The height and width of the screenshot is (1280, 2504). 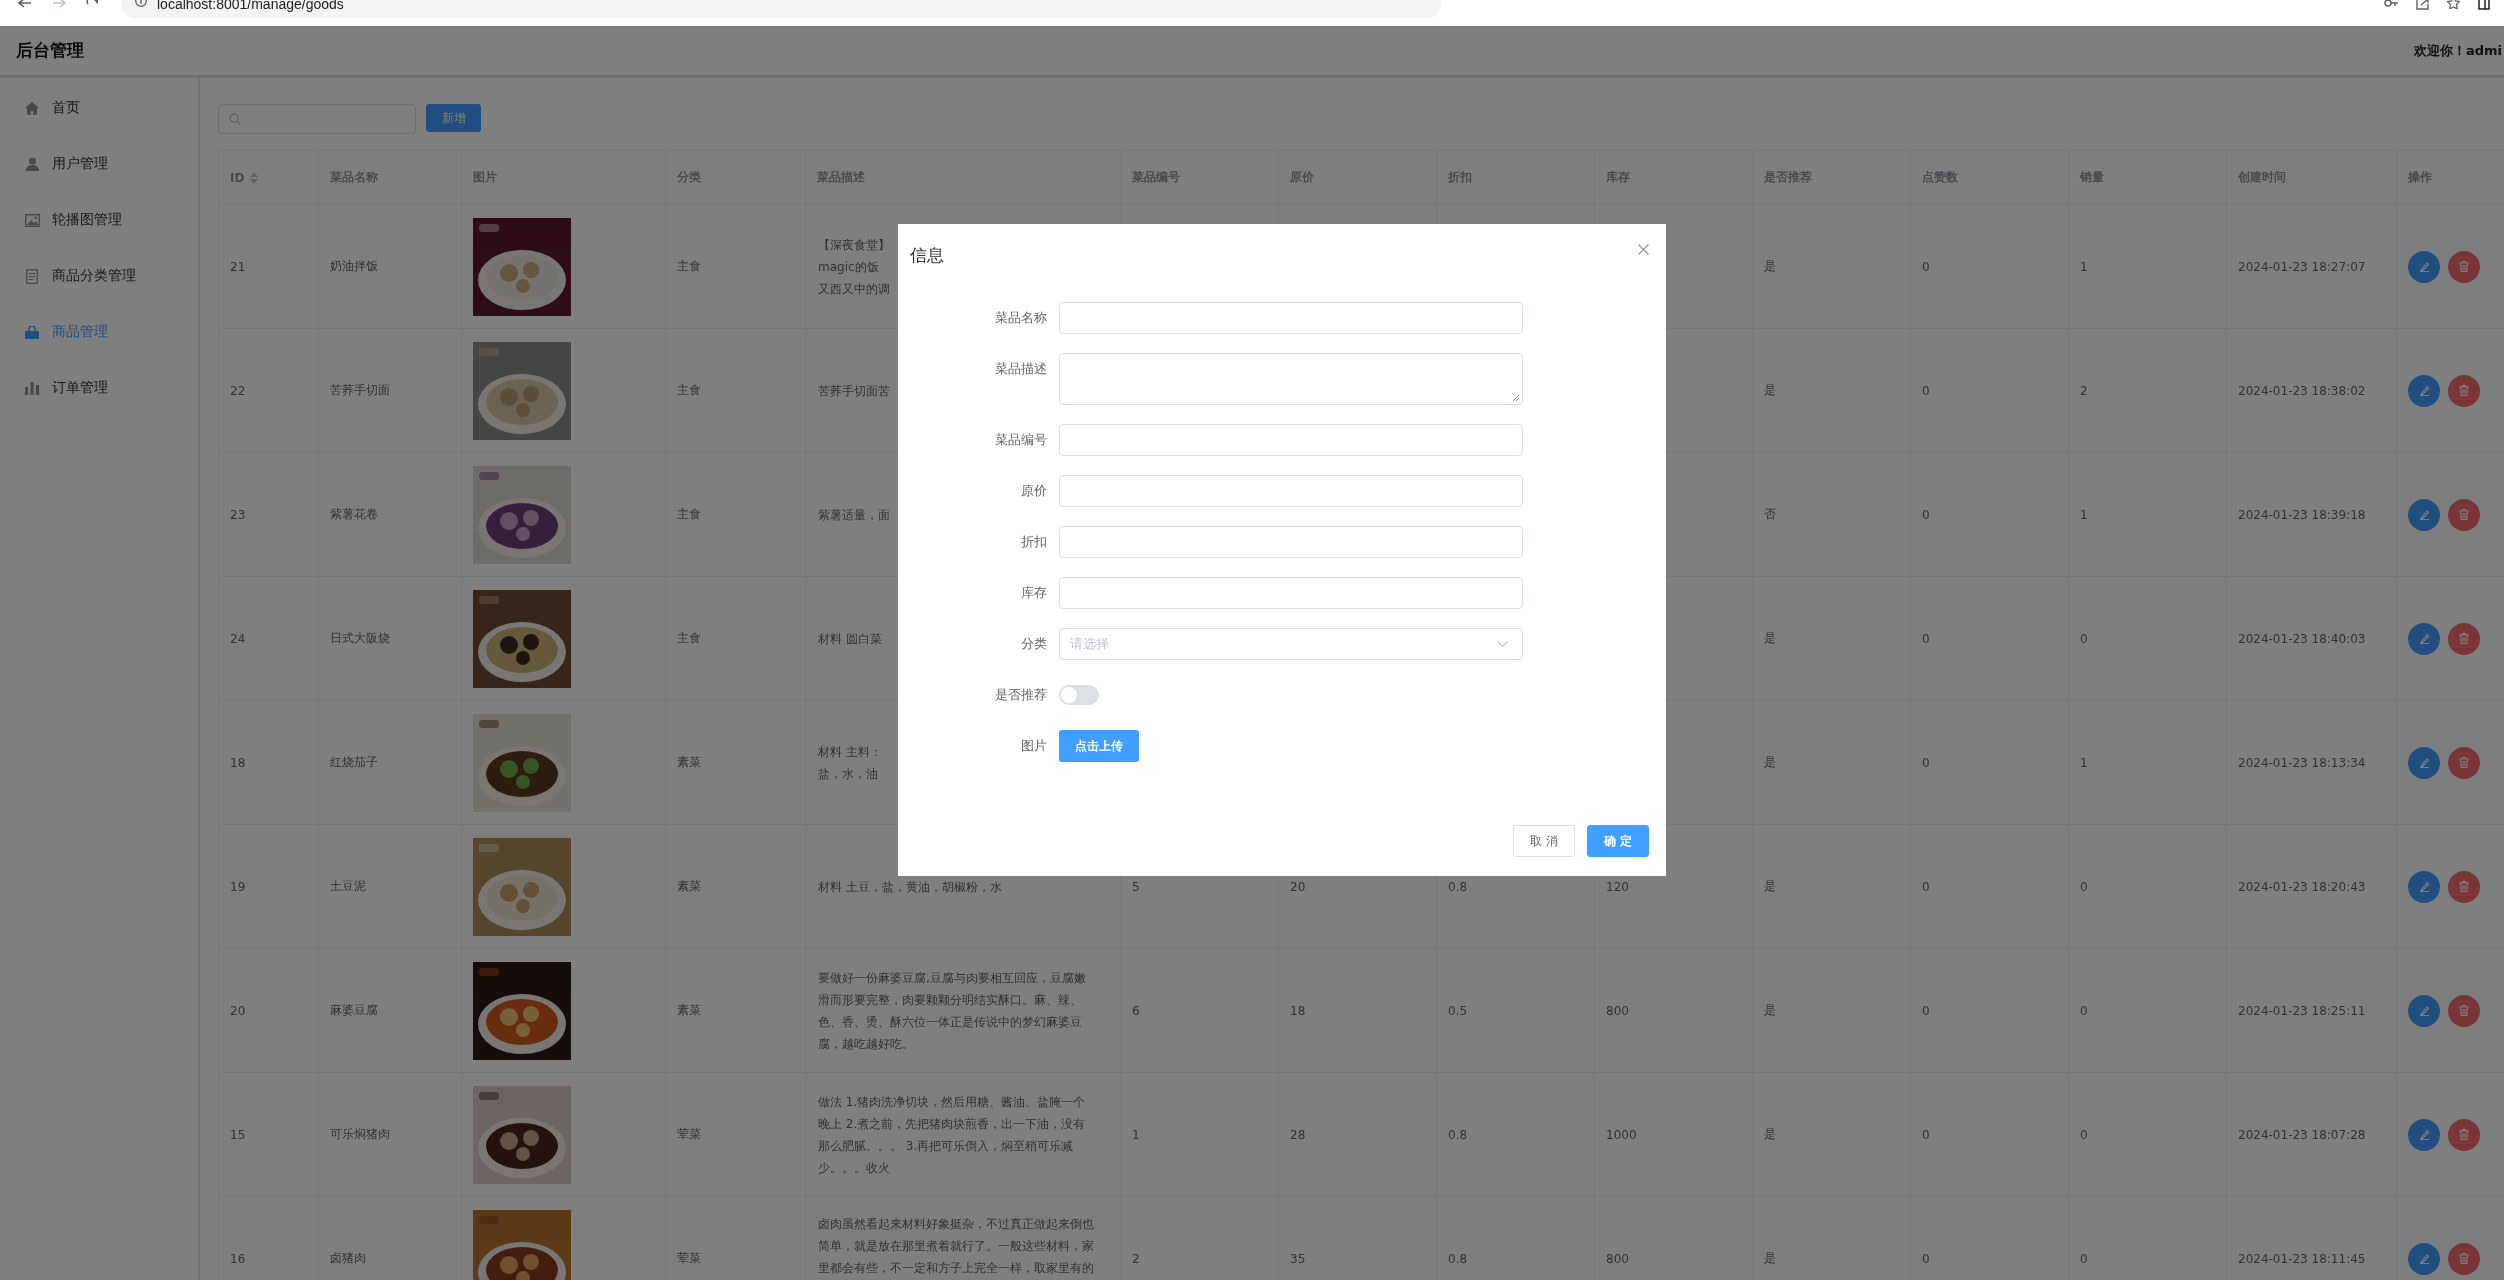 What do you see at coordinates (1770, 514) in the screenshot?
I see `table-cell: 否` at bounding box center [1770, 514].